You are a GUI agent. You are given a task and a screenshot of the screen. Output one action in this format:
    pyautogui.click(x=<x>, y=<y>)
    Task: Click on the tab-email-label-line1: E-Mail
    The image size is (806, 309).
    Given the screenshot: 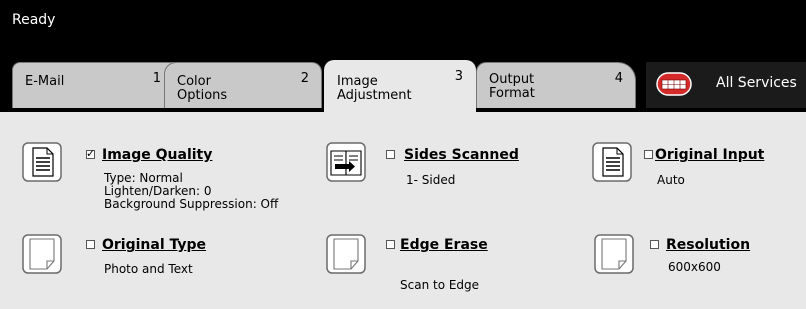 What is the action you would take?
    pyautogui.click(x=45, y=81)
    